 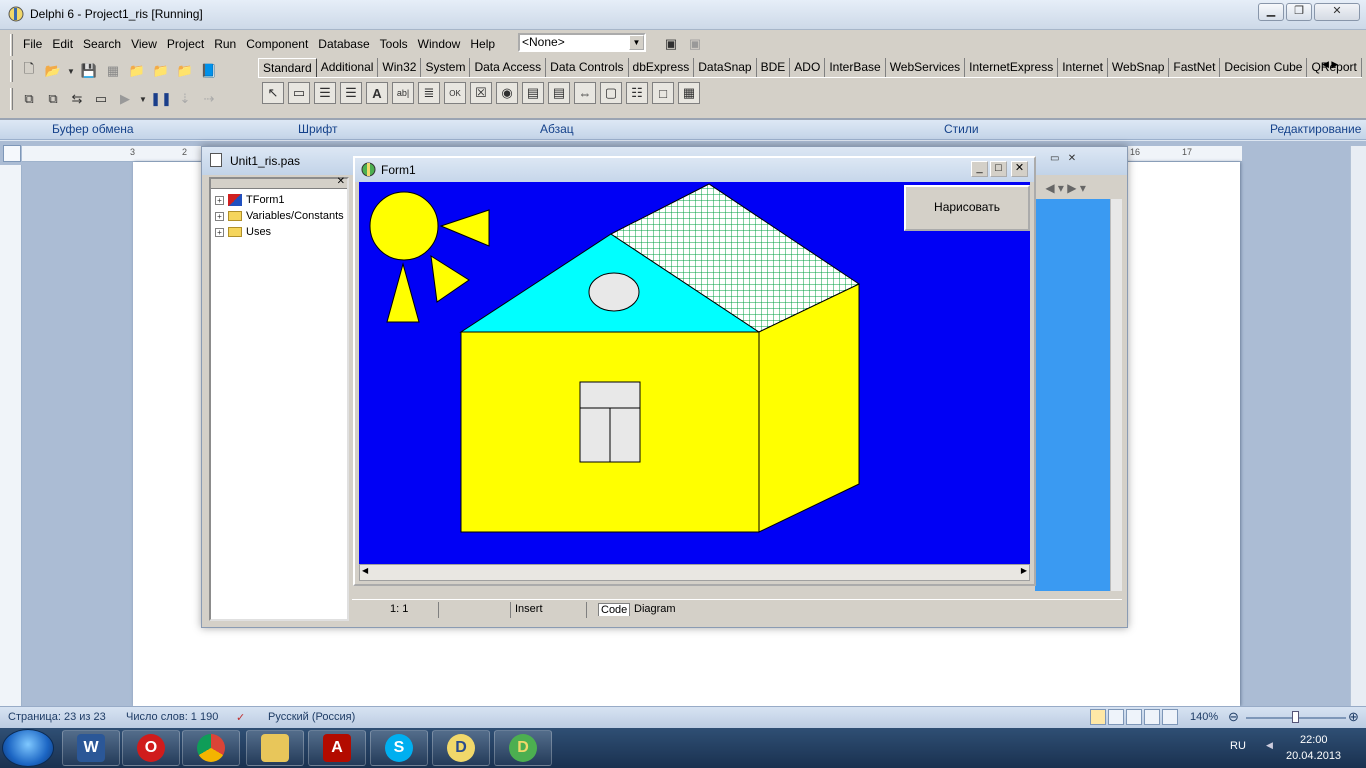 What do you see at coordinates (481, 93) in the screenshot?
I see `checkbox-icon: ☒` at bounding box center [481, 93].